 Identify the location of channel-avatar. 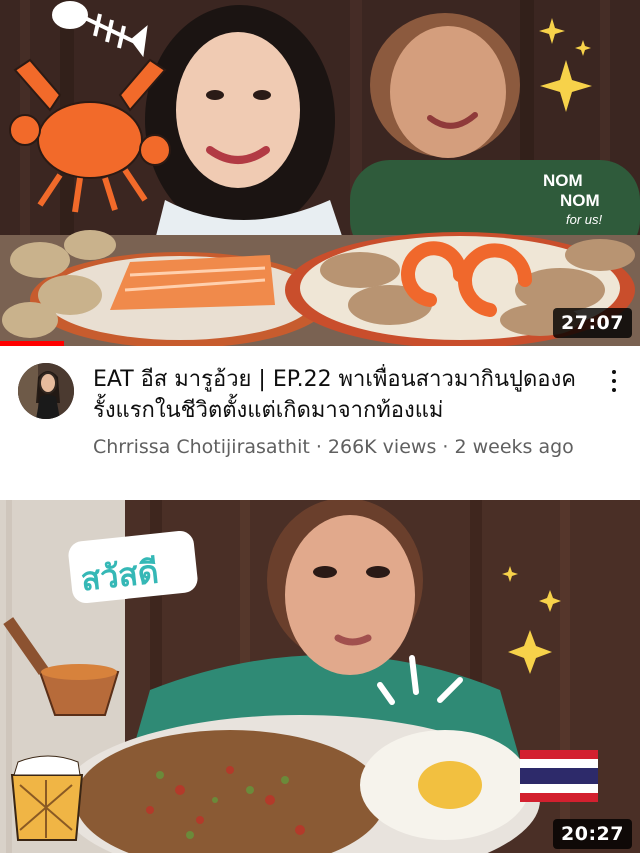
(46, 391).